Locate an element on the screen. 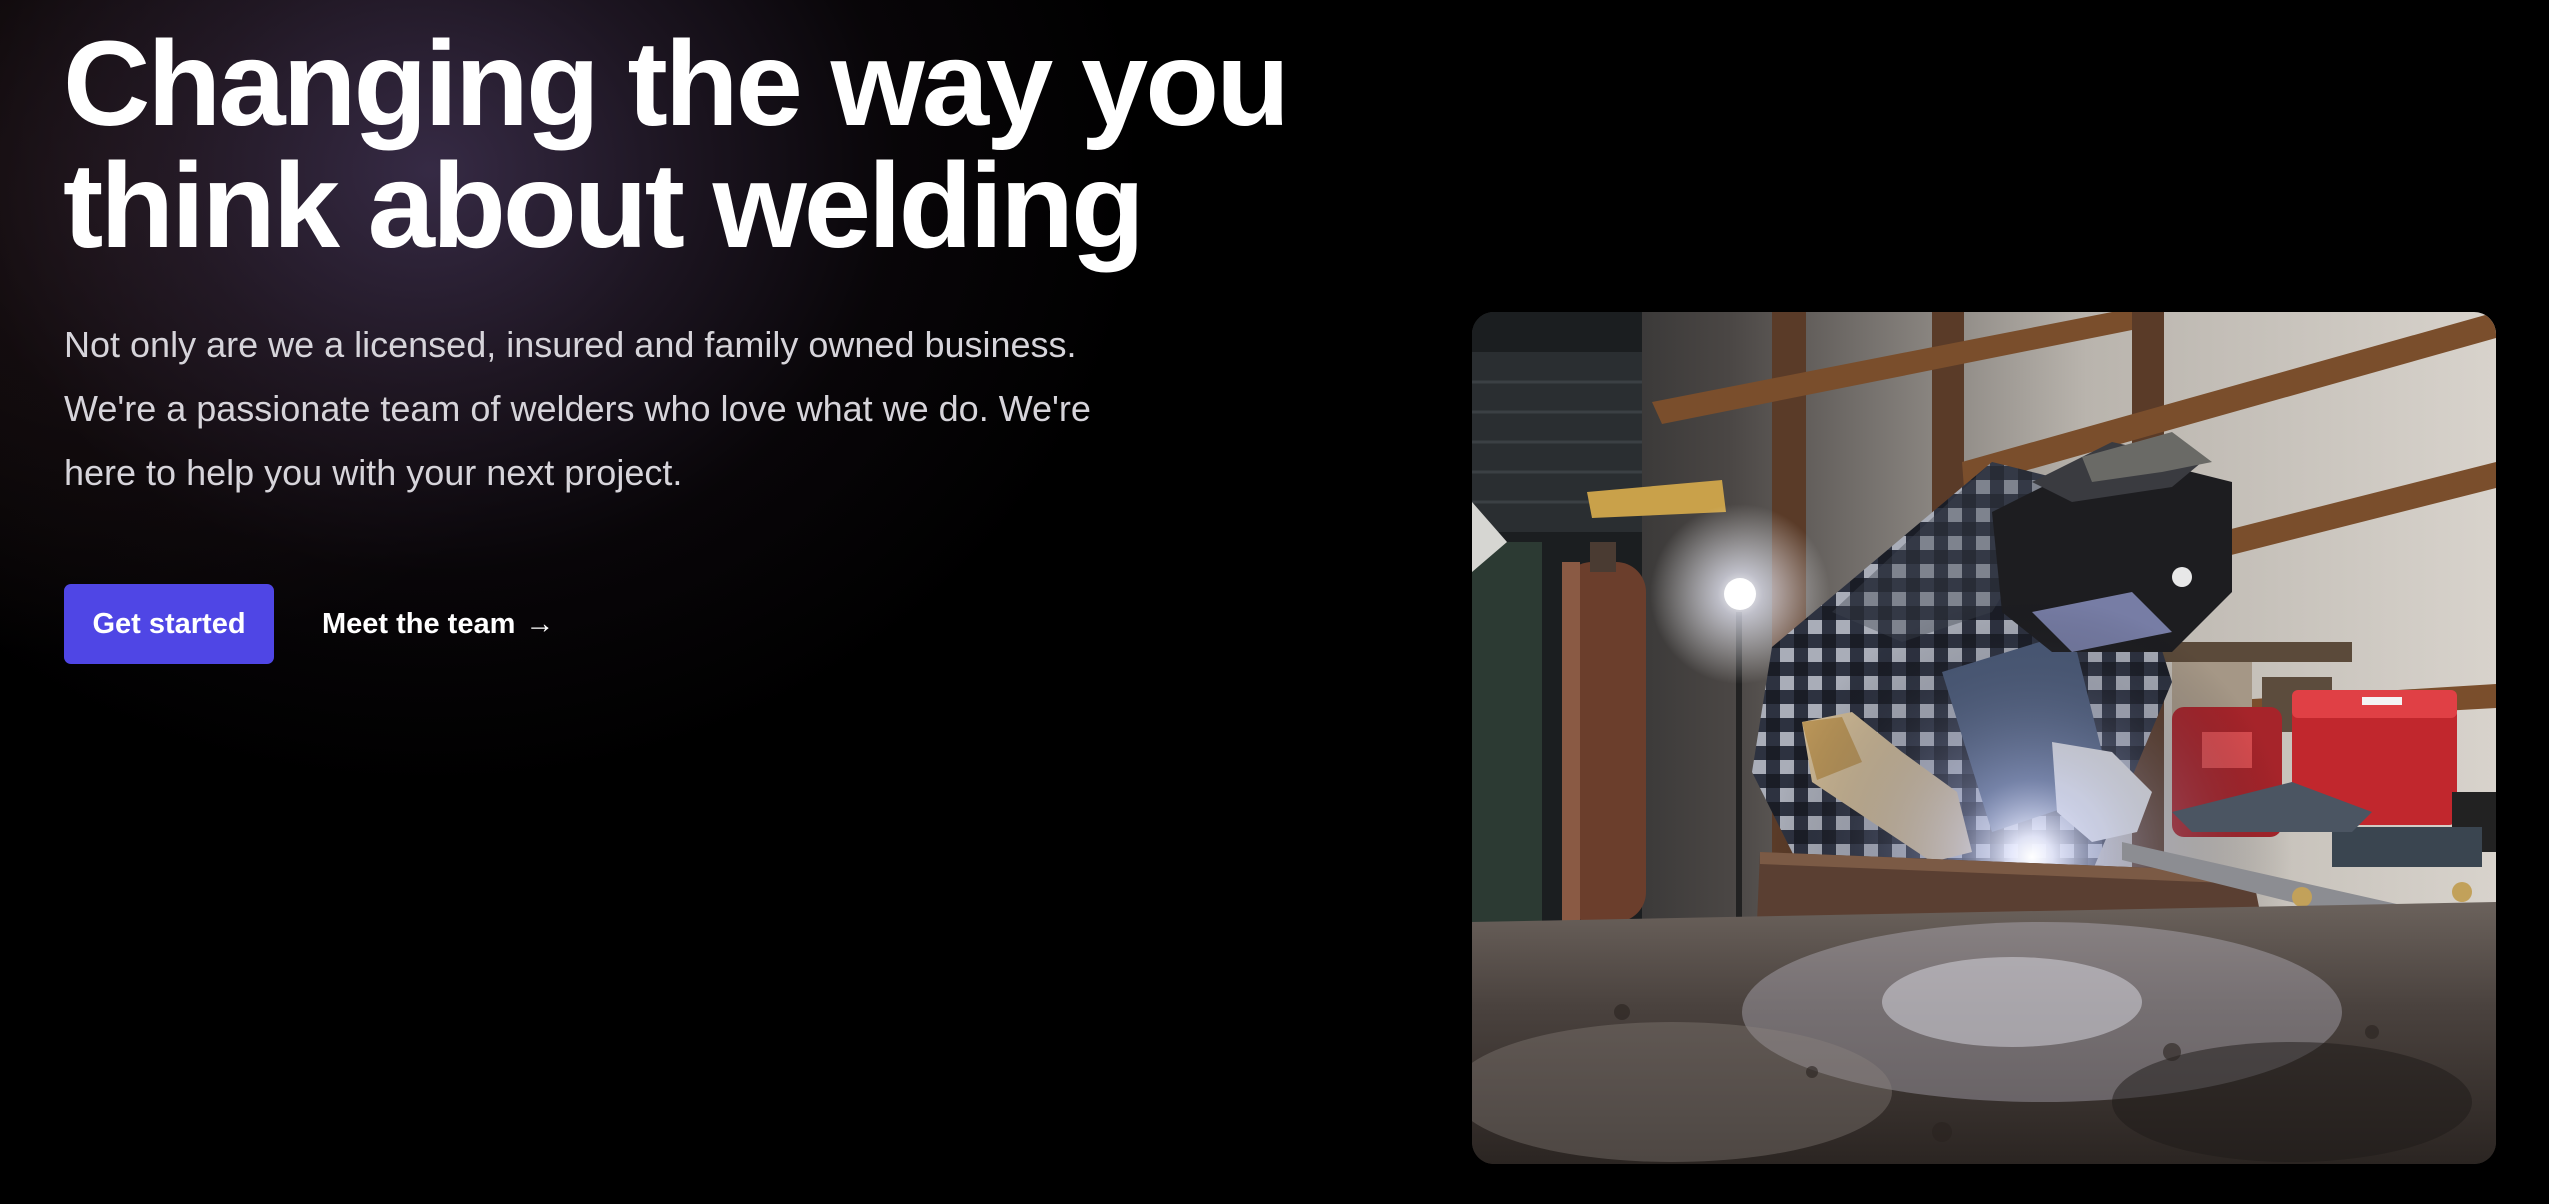 The height and width of the screenshot is (1204, 2549). get-started-button: Get started is located at coordinates (169, 624).